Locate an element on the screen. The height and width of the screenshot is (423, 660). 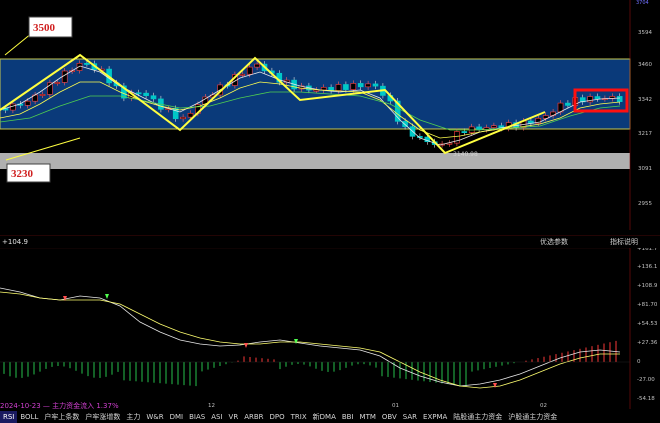
tab-11: DPO is located at coordinates (277, 417).